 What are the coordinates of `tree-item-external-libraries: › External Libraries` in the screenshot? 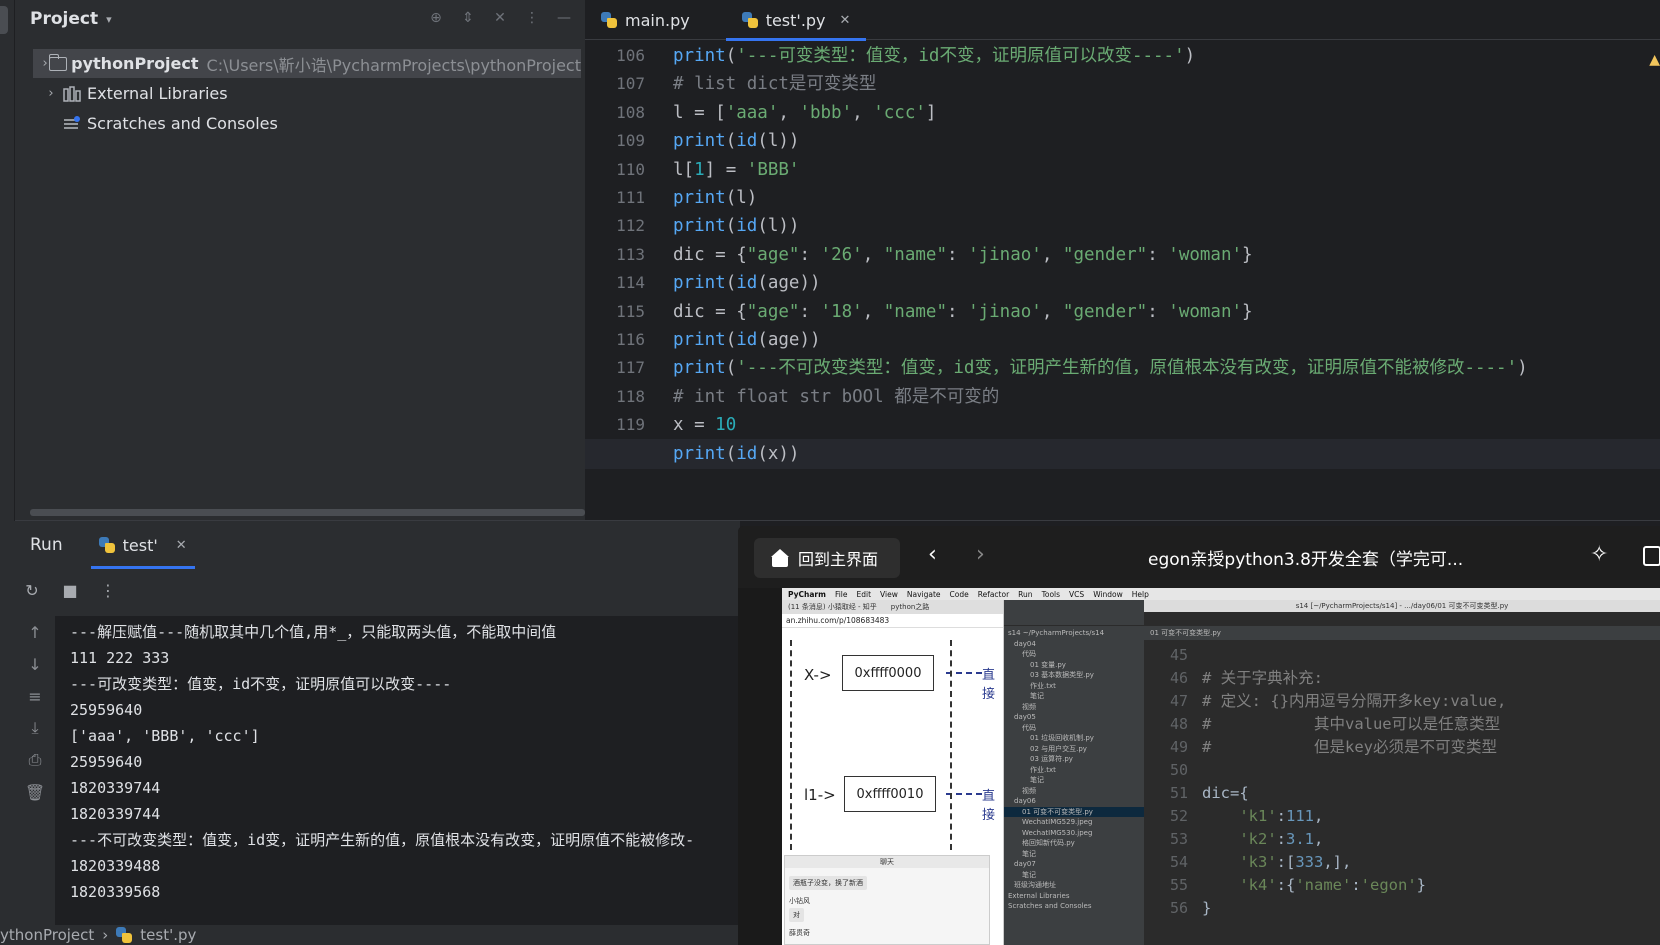 It's located at (134, 93).